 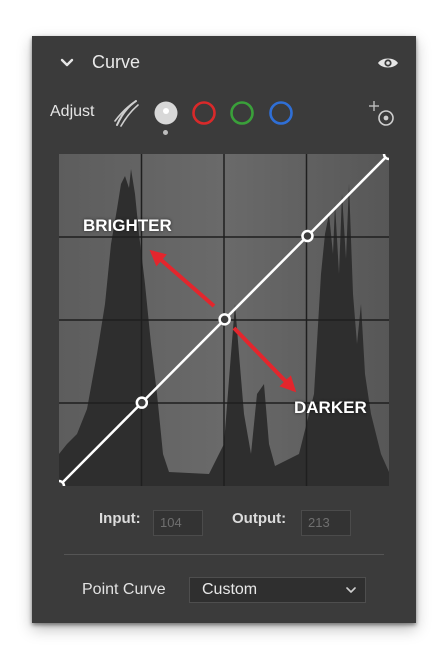 I want to click on darker-label: DARKER, so click(x=330, y=407).